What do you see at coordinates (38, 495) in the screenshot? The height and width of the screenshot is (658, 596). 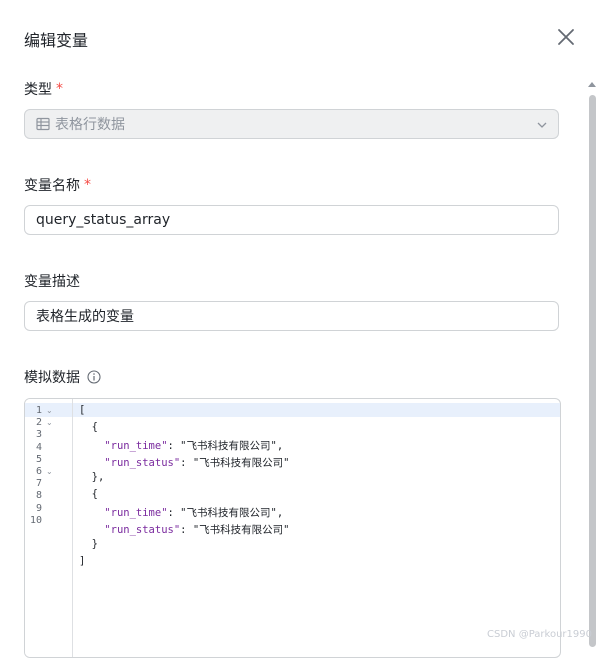 I see `line-number: 8` at bounding box center [38, 495].